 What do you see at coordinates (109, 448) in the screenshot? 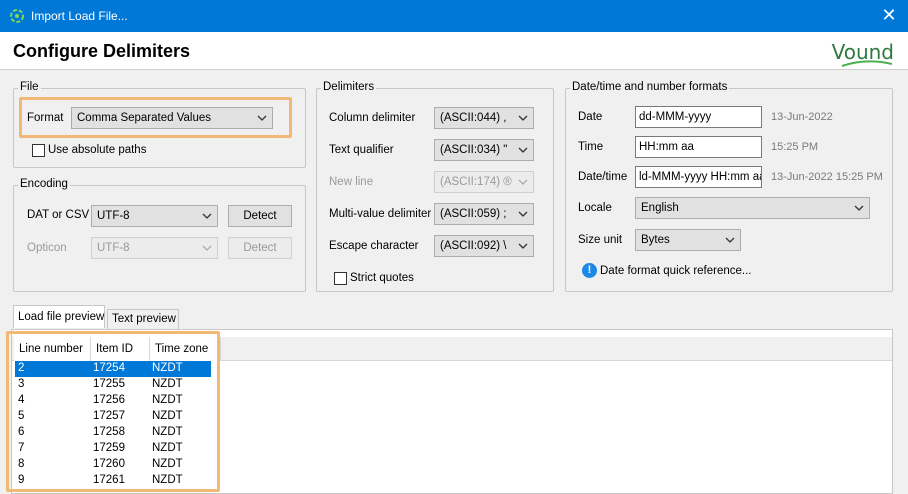
I see `item-id-cell: 17259` at bounding box center [109, 448].